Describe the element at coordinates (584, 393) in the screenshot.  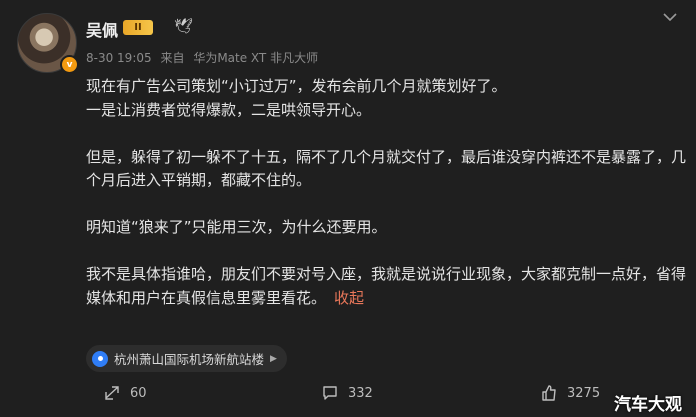
I see `like-count: 3275` at that location.